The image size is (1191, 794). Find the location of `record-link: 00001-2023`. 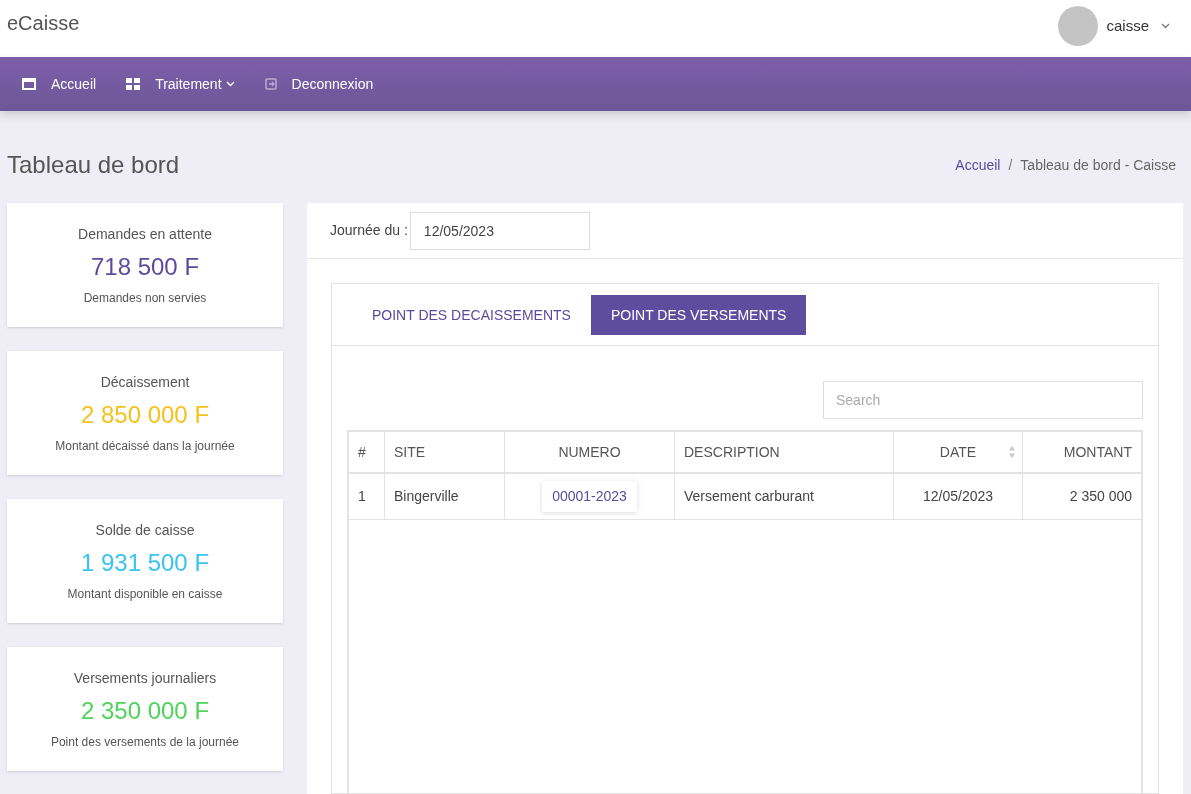

record-link: 00001-2023 is located at coordinates (589, 496).